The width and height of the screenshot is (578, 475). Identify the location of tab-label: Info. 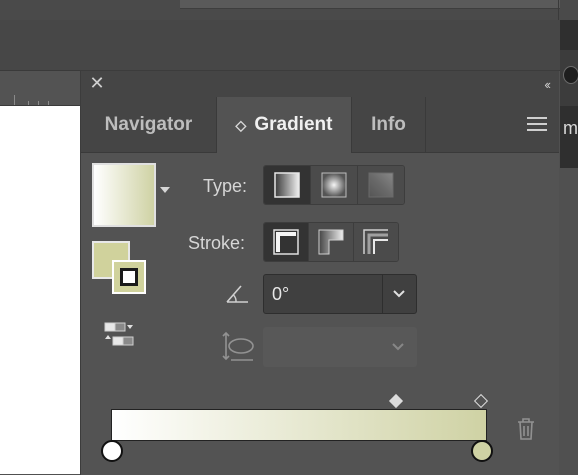
(388, 124).